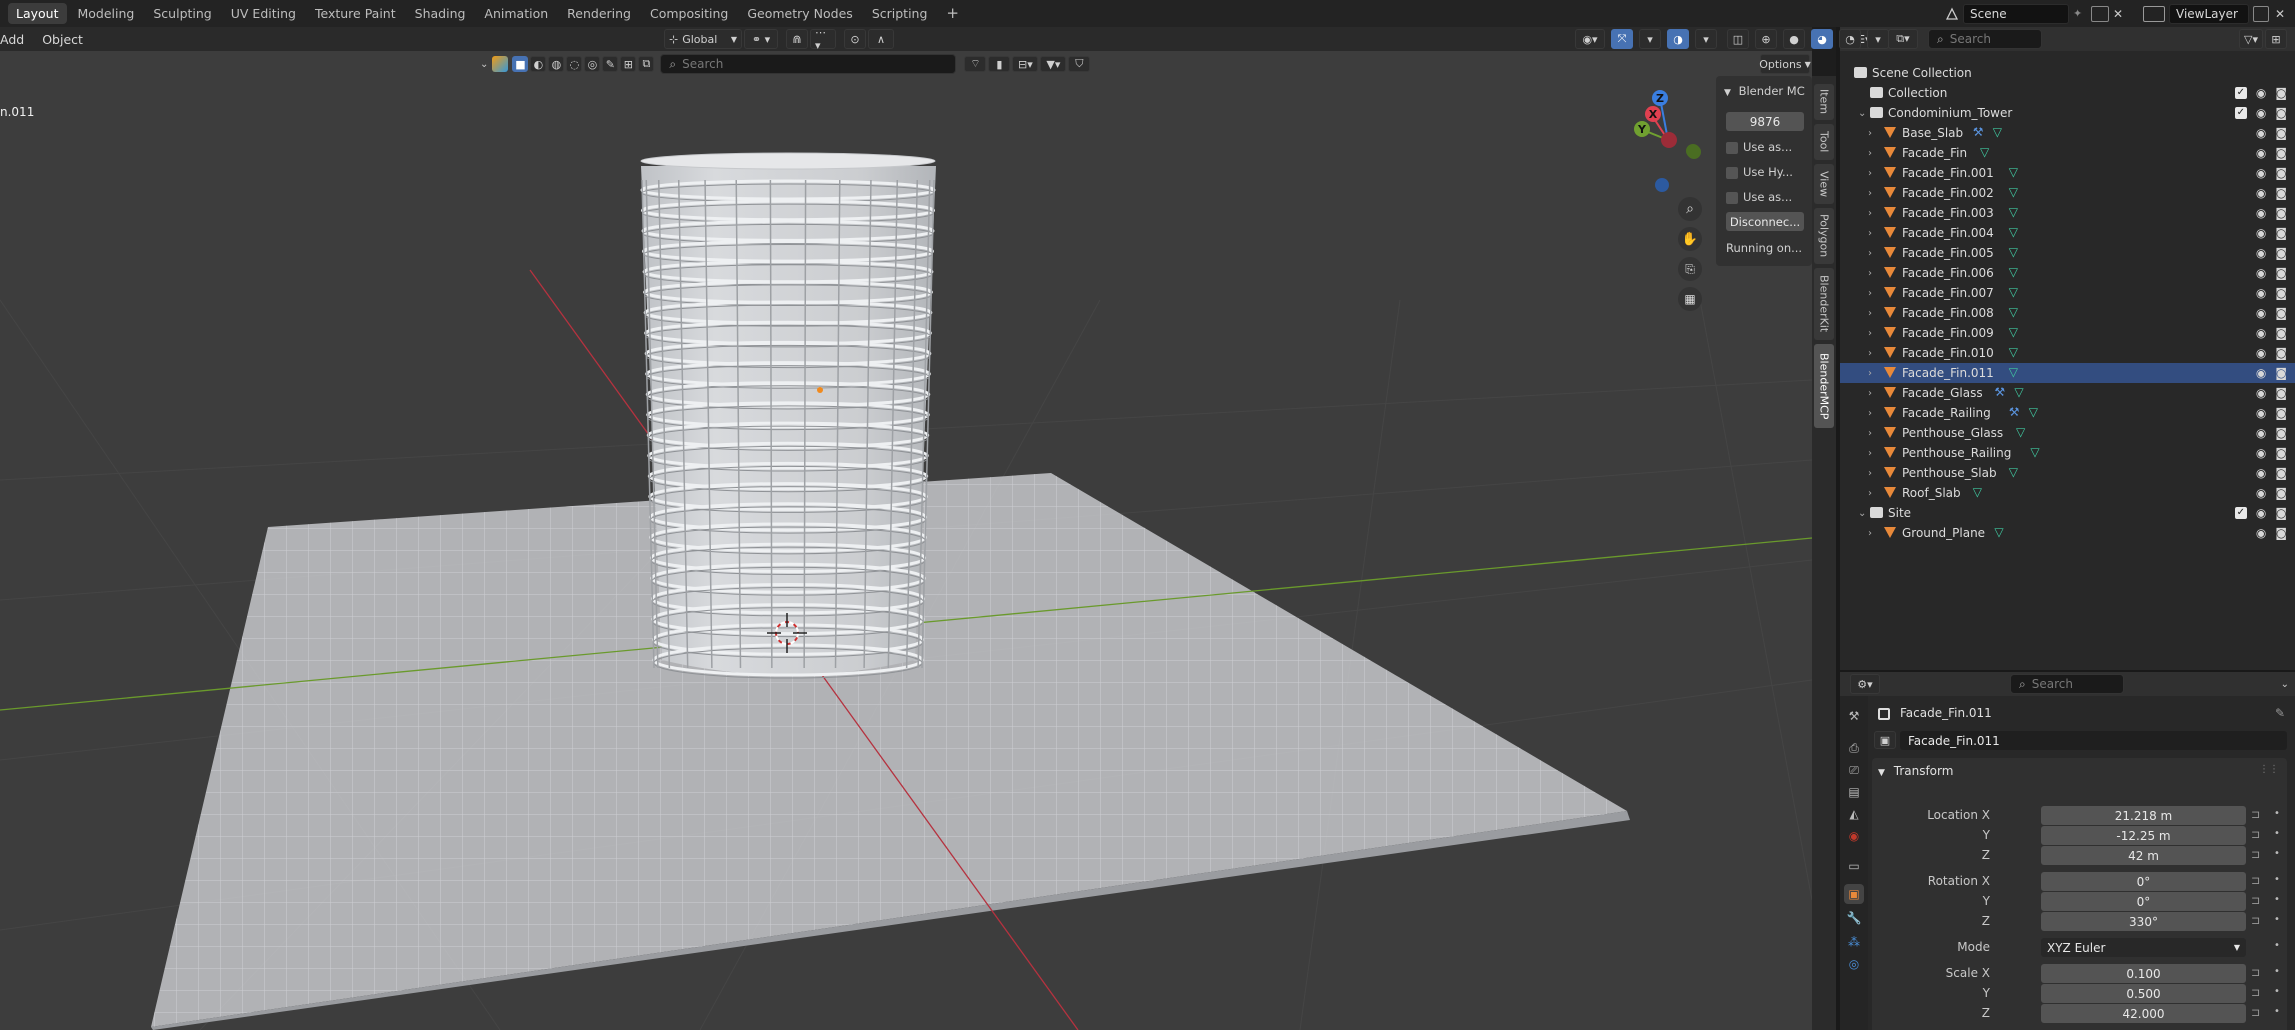 This screenshot has height=1030, width=2295. I want to click on outliner-object-row: › Facade_Fin.011 ▽ ◉ ◙, so click(2067, 373).